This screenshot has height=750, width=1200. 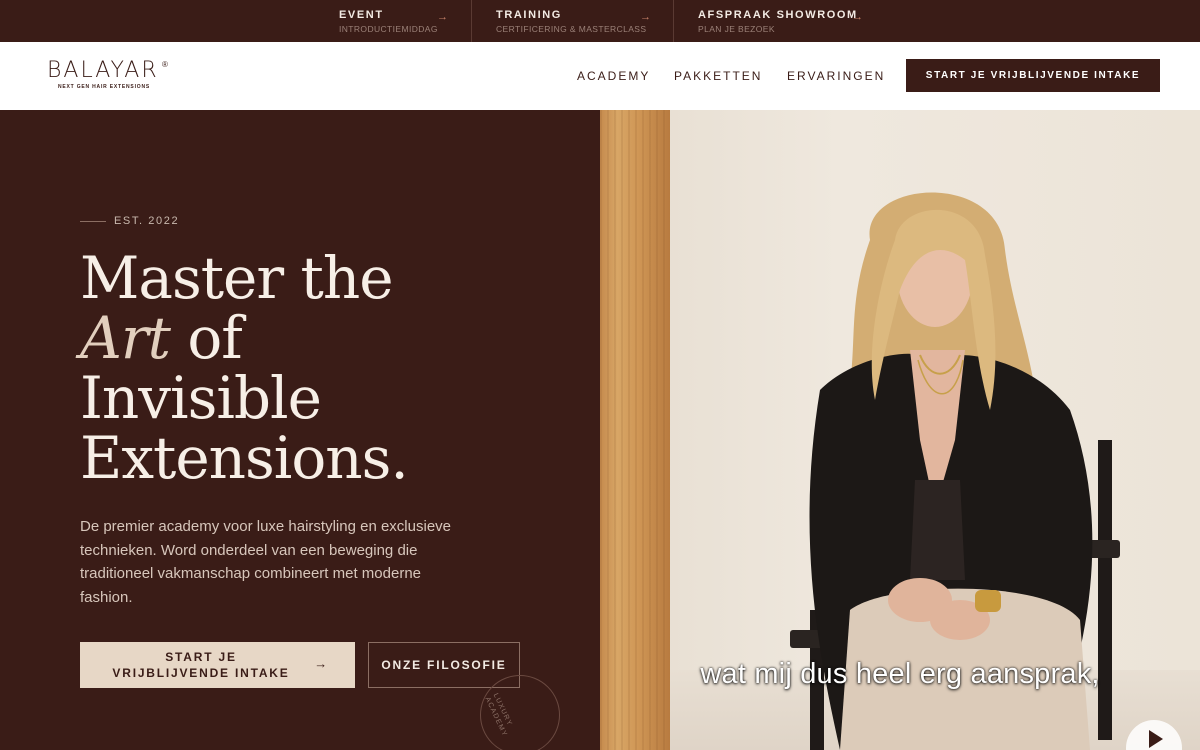 I want to click on established-label: EST. 2022, so click(x=129, y=221).